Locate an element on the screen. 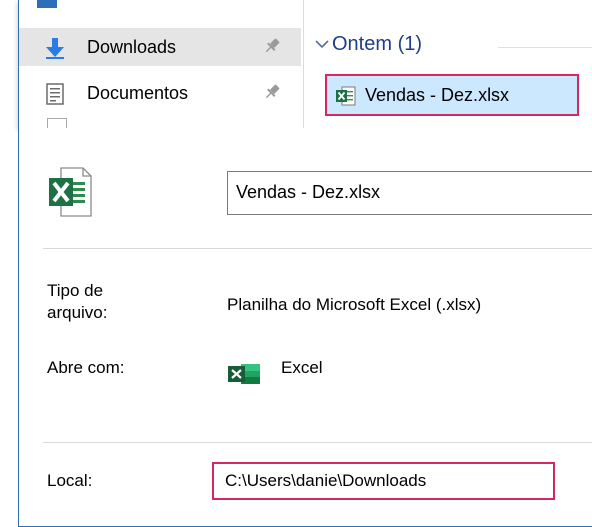 This screenshot has width=592, height=527. excel-app-icon is located at coordinates (244, 374).